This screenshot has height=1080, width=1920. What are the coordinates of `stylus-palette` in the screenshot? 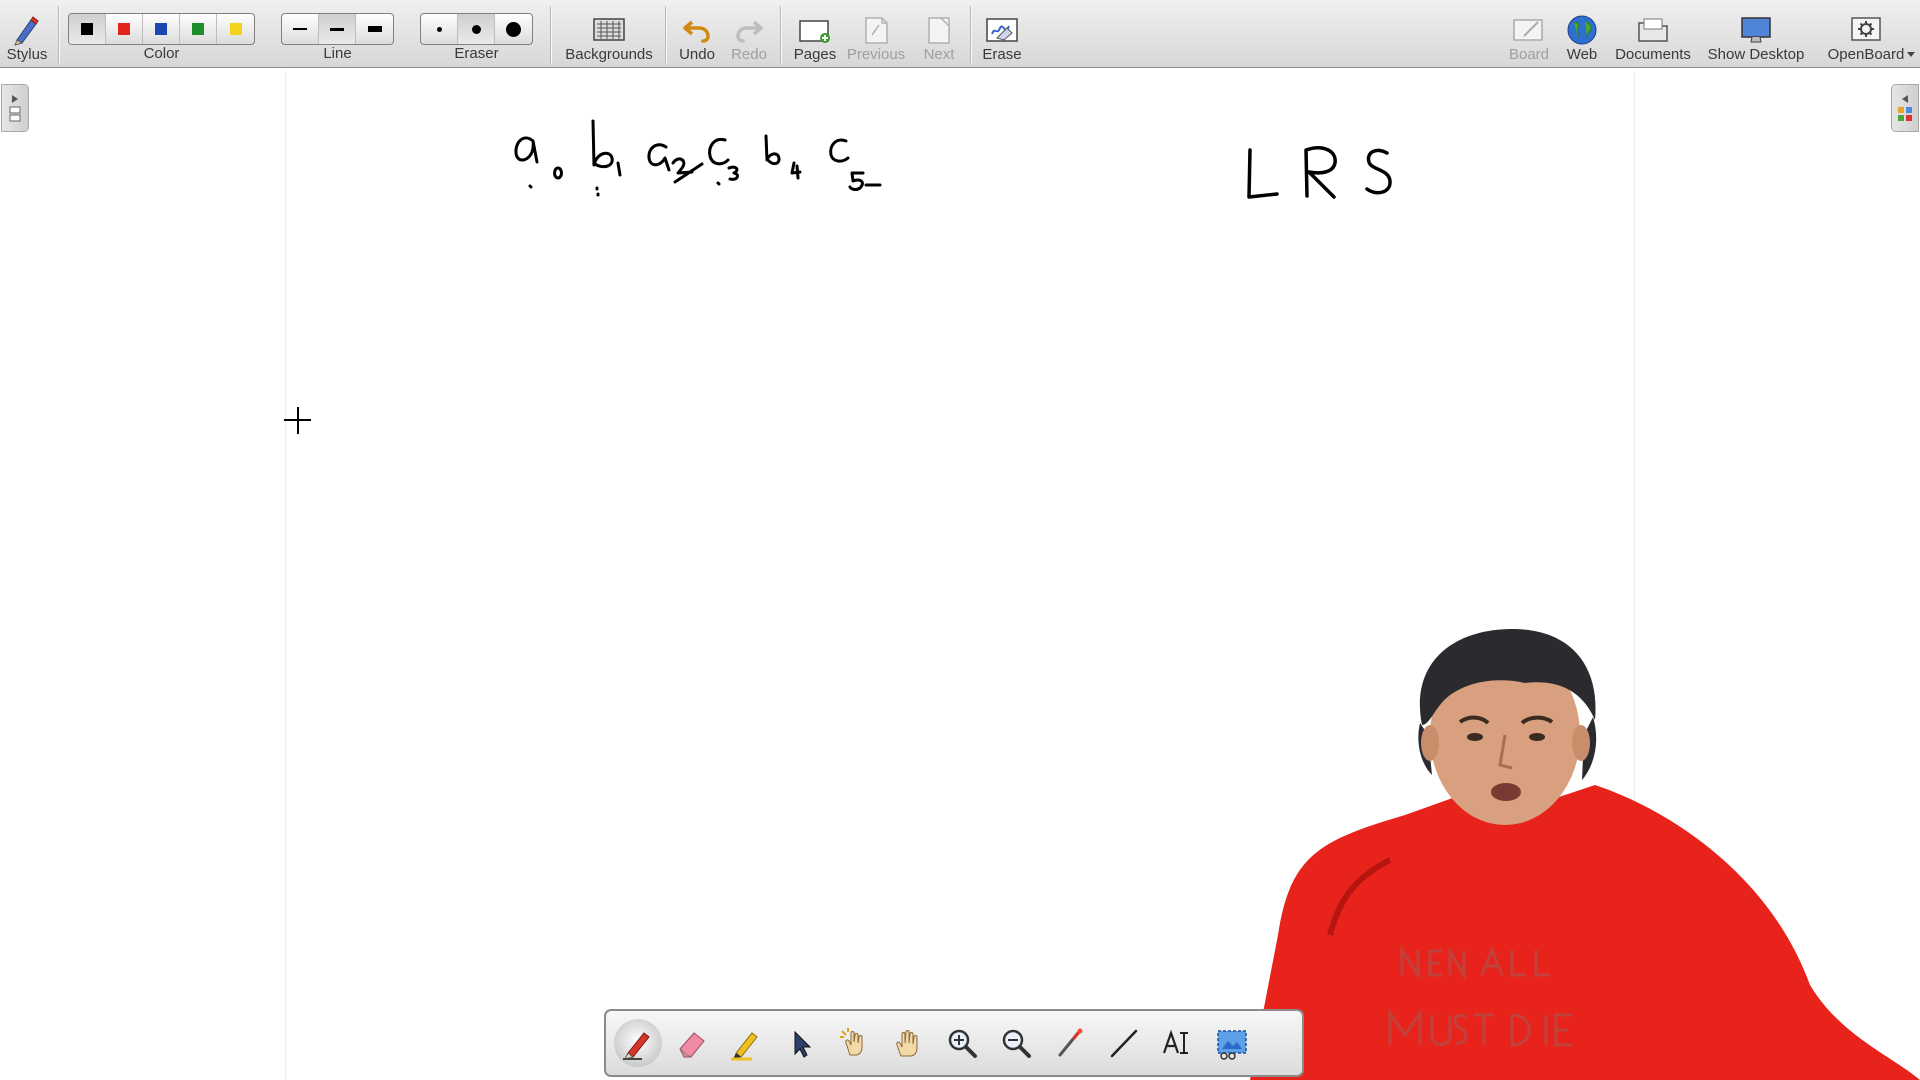 It's located at (954, 1043).